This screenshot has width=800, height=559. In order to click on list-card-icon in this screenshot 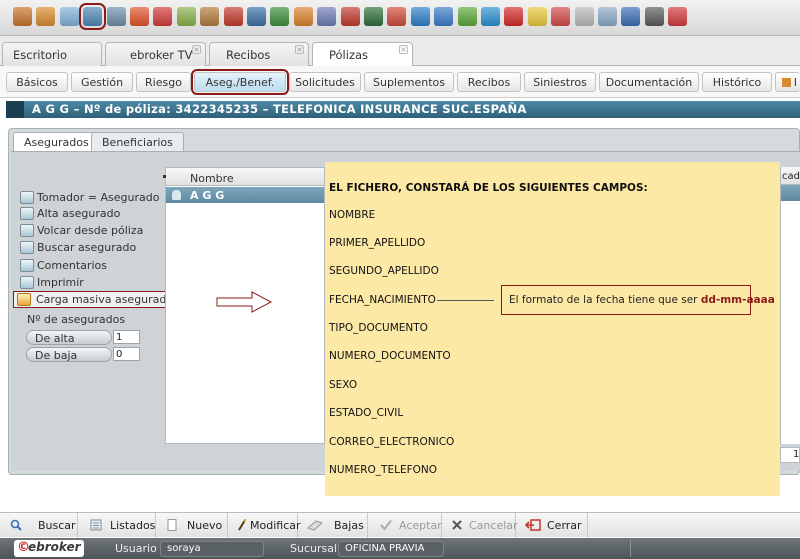, I will do `click(93, 16)`.